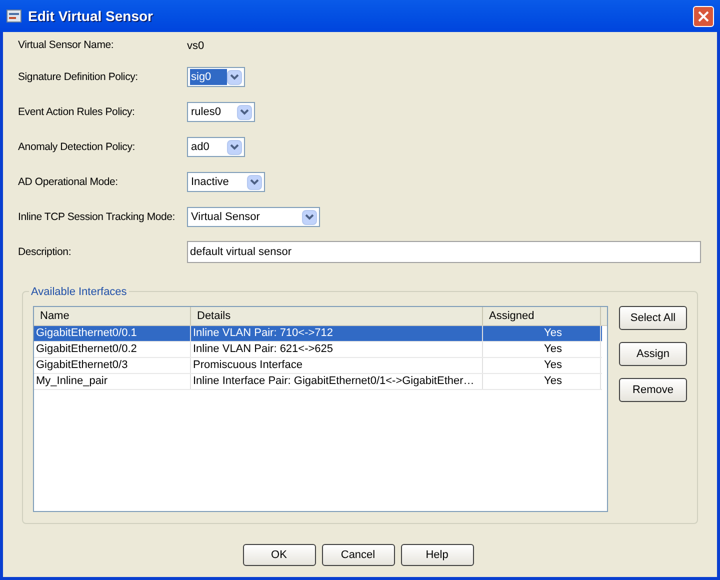 The height and width of the screenshot is (580, 720). I want to click on field-label: Event Action Rules Policy:, so click(77, 112).